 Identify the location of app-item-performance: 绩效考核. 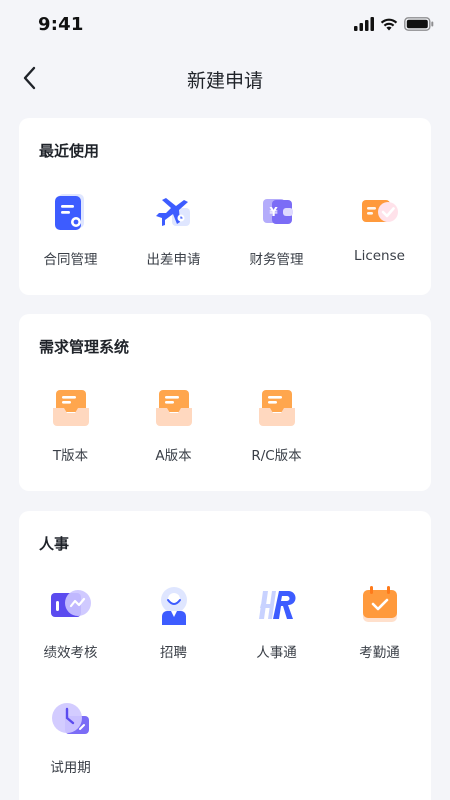
(70, 628).